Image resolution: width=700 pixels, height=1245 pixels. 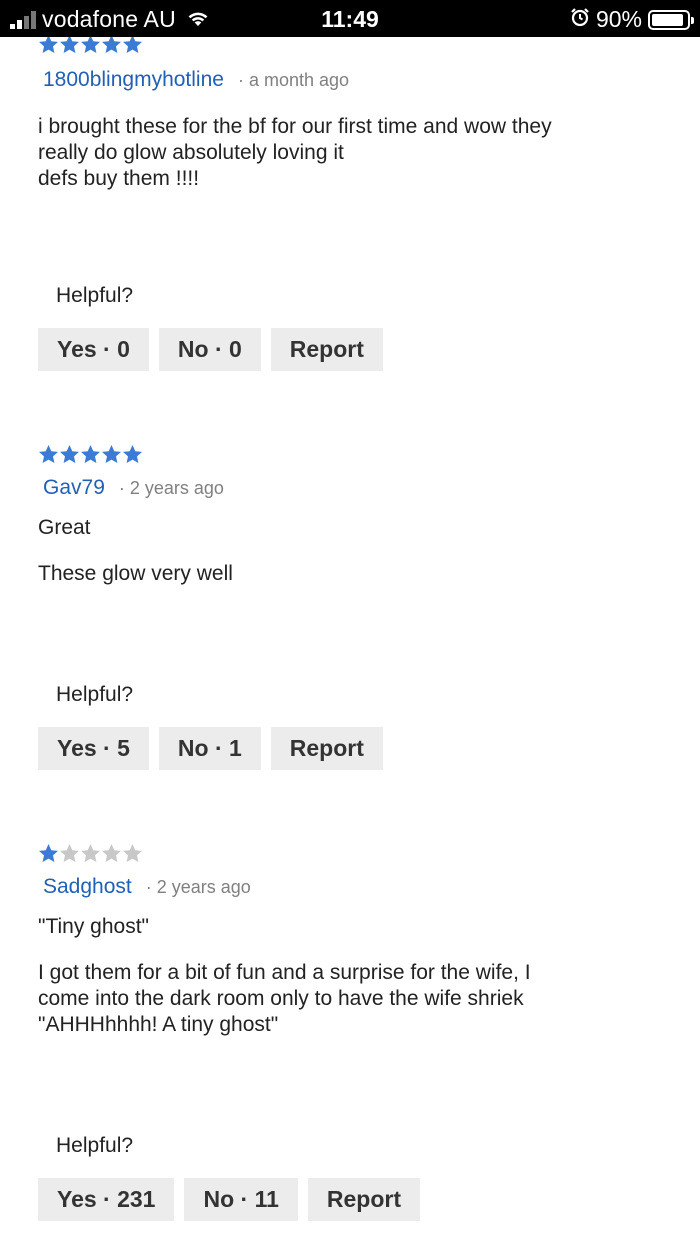 I want to click on vote-no-button: No · 0, so click(x=209, y=349).